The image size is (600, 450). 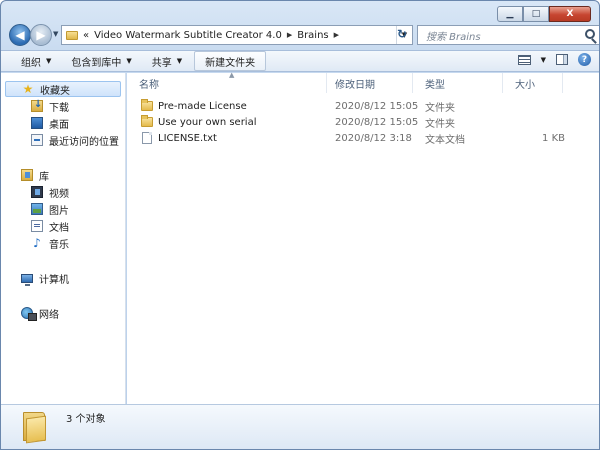 I want to click on sidebar-item-label: 视频, so click(x=59, y=194).